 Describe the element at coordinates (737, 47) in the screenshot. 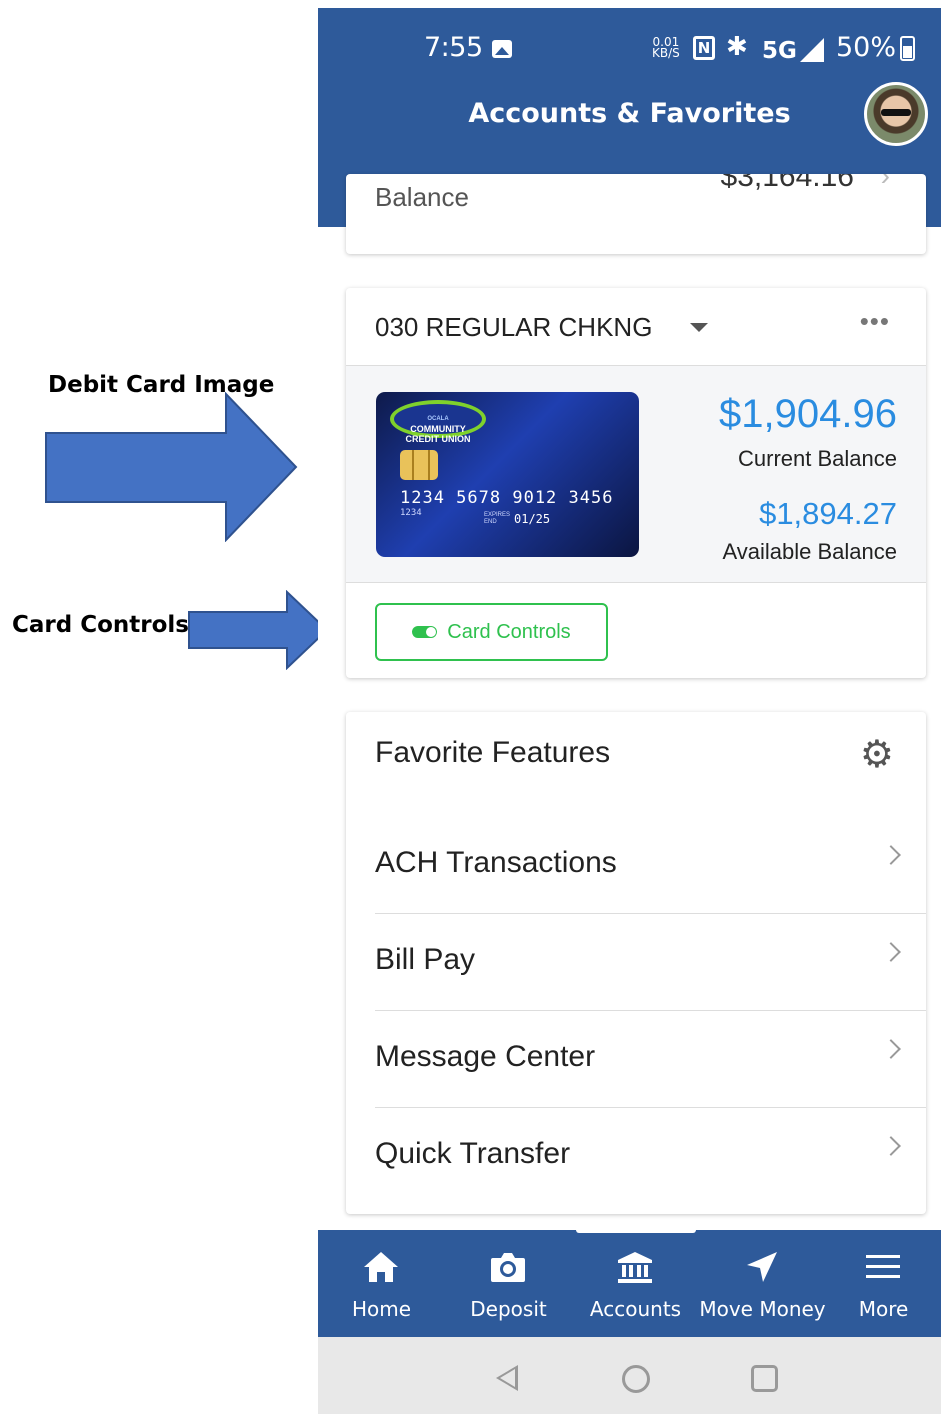

I see `bluetooth-icon: ✱` at that location.